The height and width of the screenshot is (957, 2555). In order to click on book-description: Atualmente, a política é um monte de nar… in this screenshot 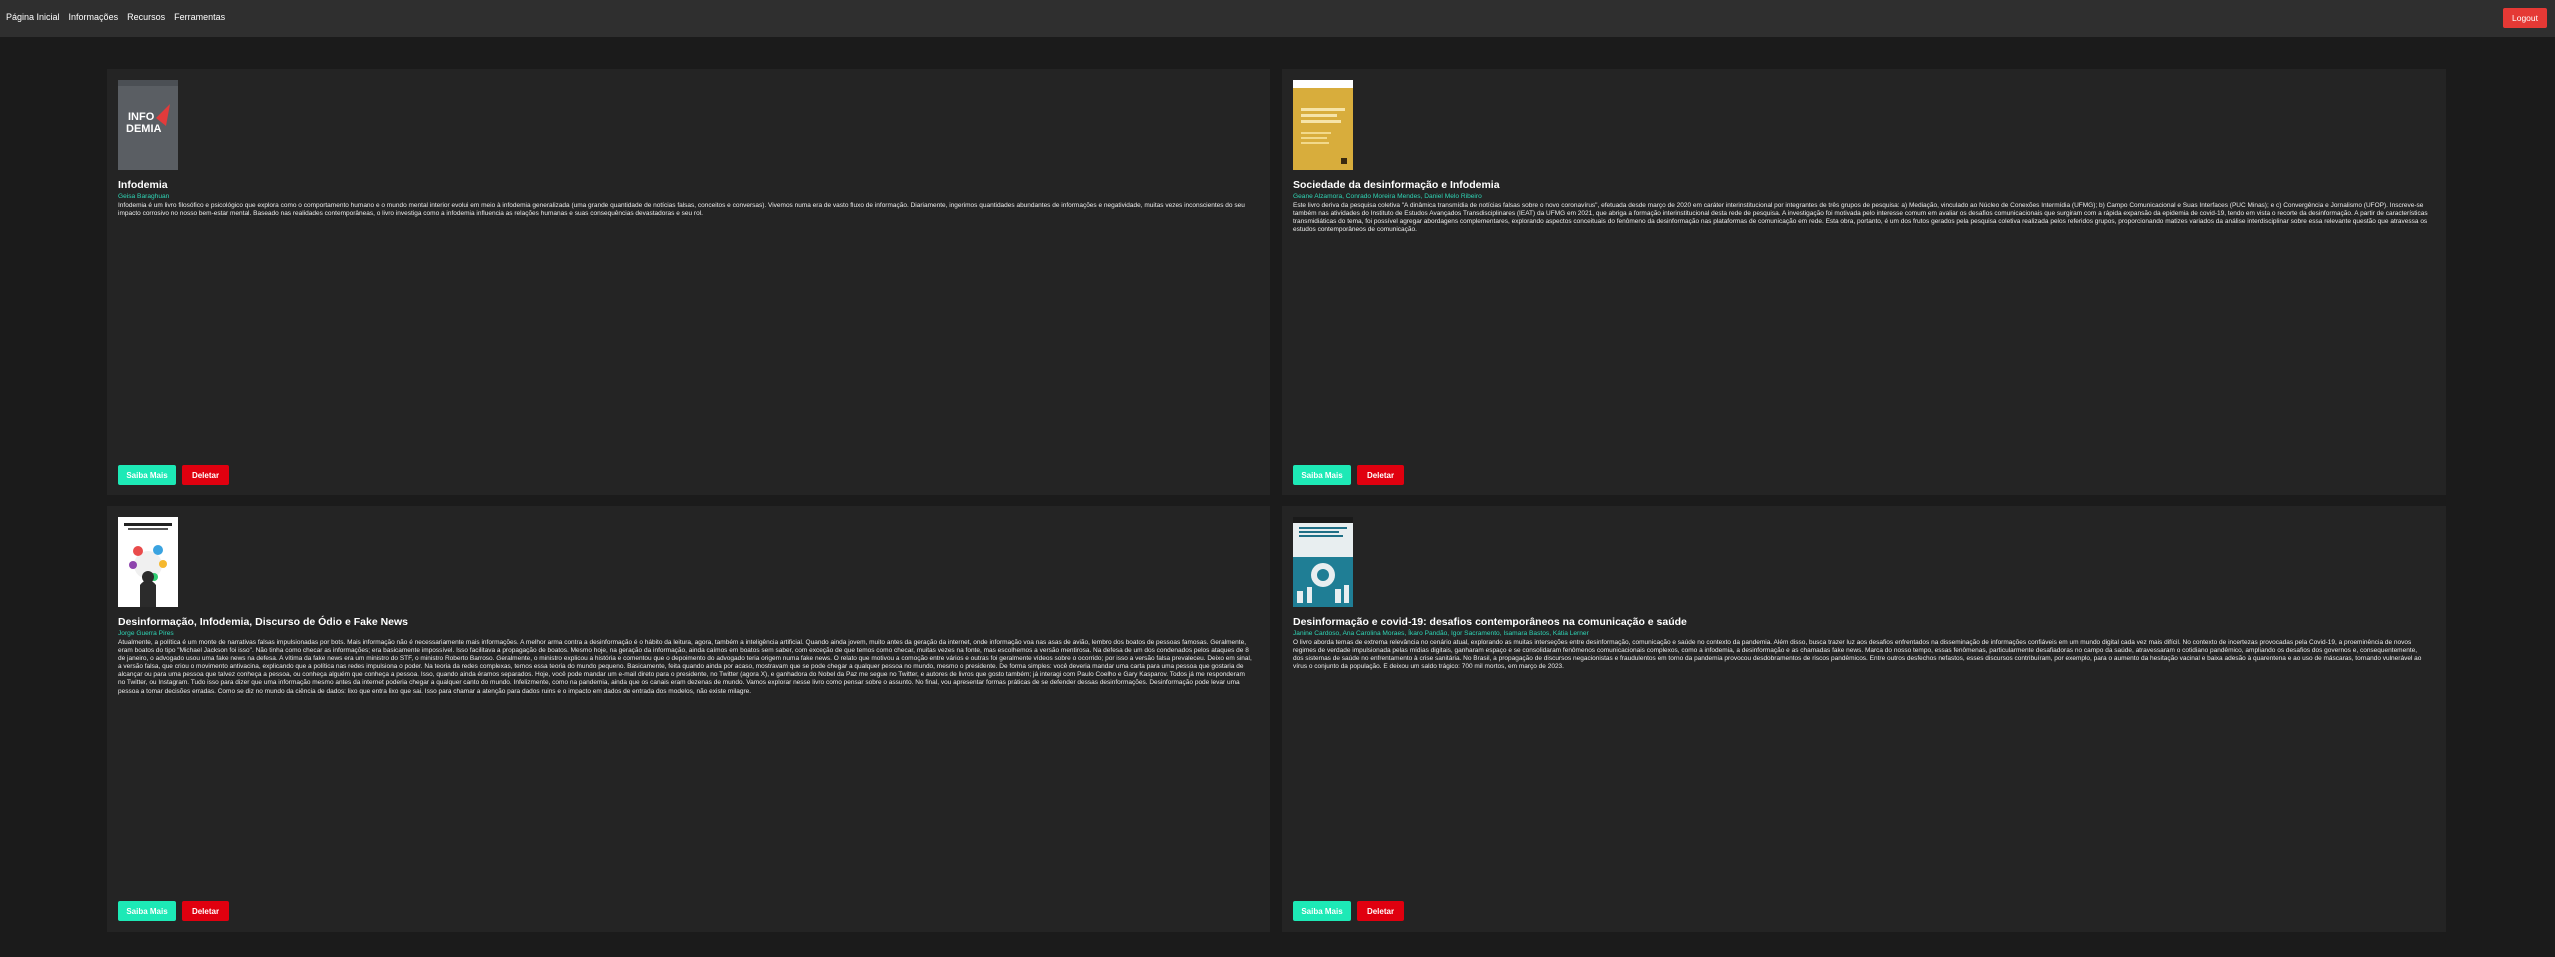, I will do `click(685, 667)`.